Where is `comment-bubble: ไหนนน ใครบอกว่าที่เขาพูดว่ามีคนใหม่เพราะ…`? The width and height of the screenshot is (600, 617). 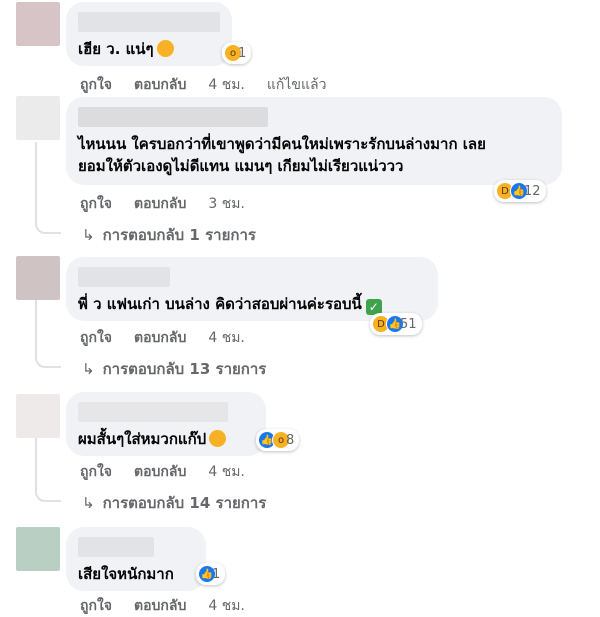 comment-bubble: ไหนนน ใครบอกว่าที่เขาพูดว่ามีคนใหม่เพราะ… is located at coordinates (314, 141).